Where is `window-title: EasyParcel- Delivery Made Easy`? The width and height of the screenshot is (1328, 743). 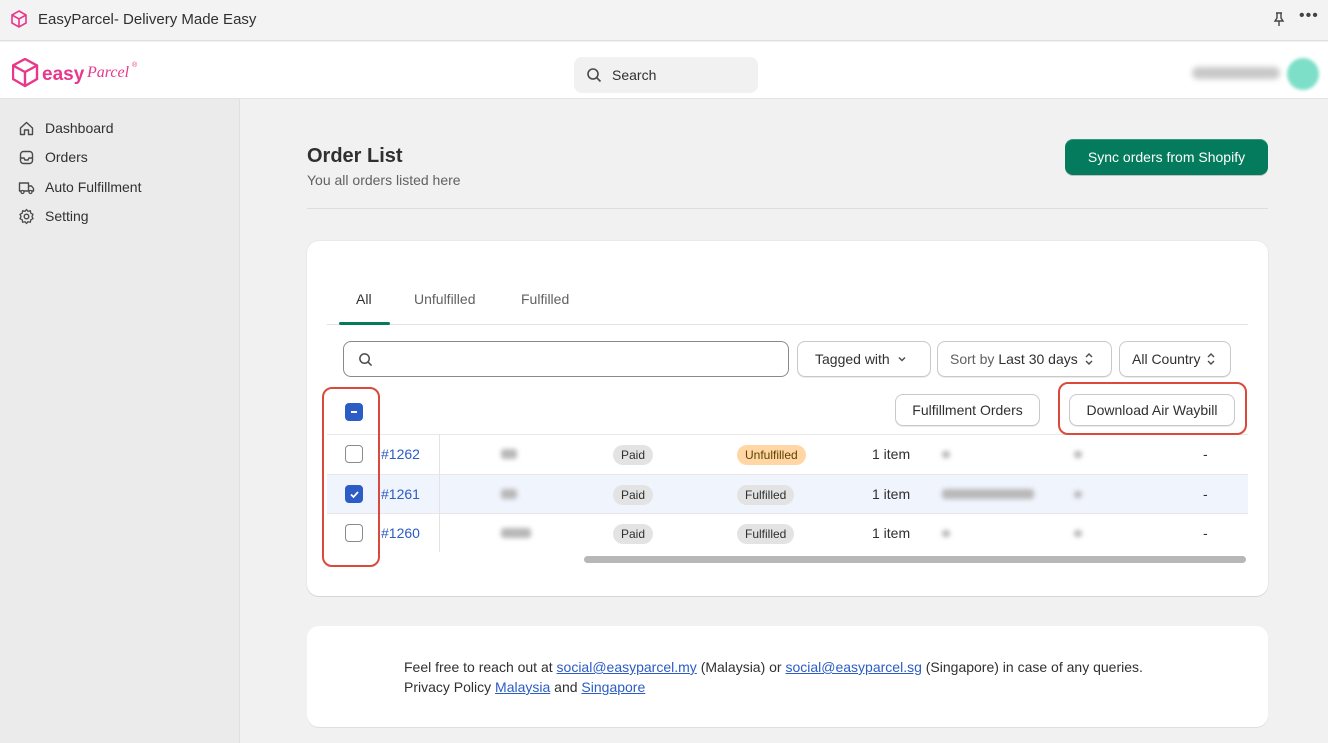
window-title: EasyParcel- Delivery Made Easy is located at coordinates (147, 19).